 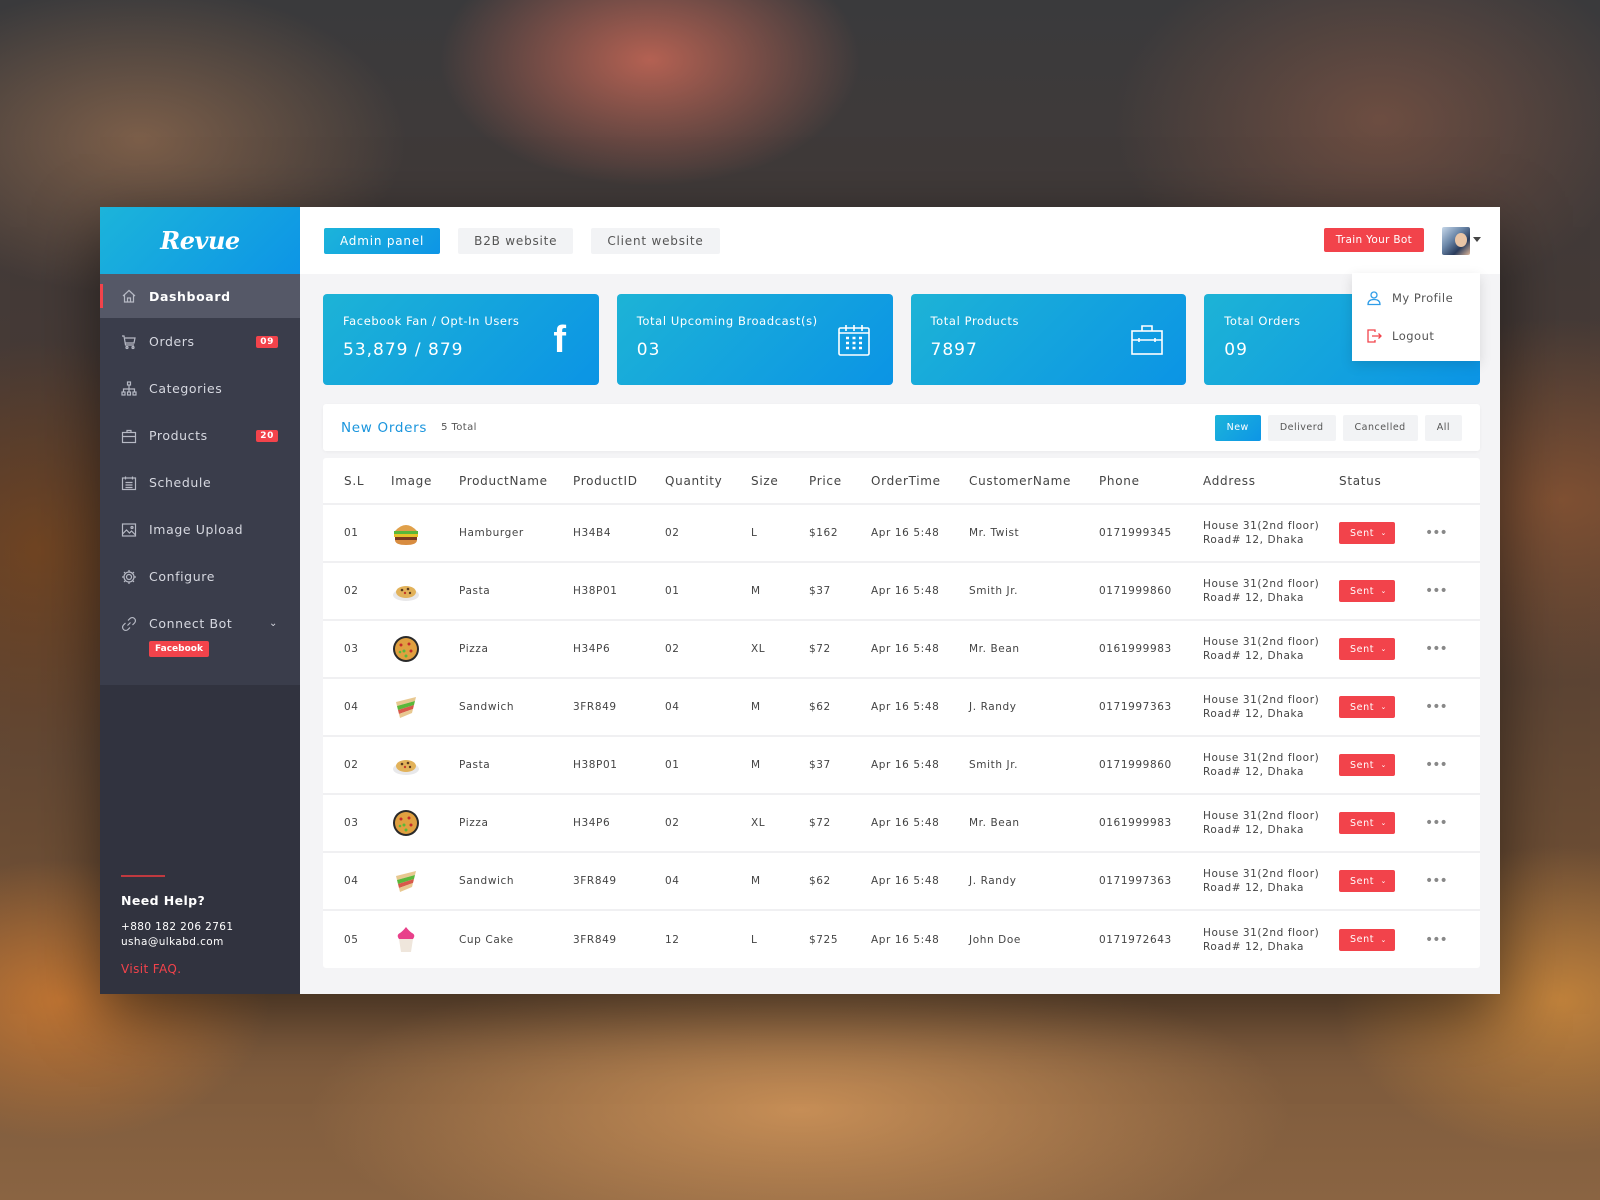 I want to click on column-header: Phone, so click(x=1151, y=481).